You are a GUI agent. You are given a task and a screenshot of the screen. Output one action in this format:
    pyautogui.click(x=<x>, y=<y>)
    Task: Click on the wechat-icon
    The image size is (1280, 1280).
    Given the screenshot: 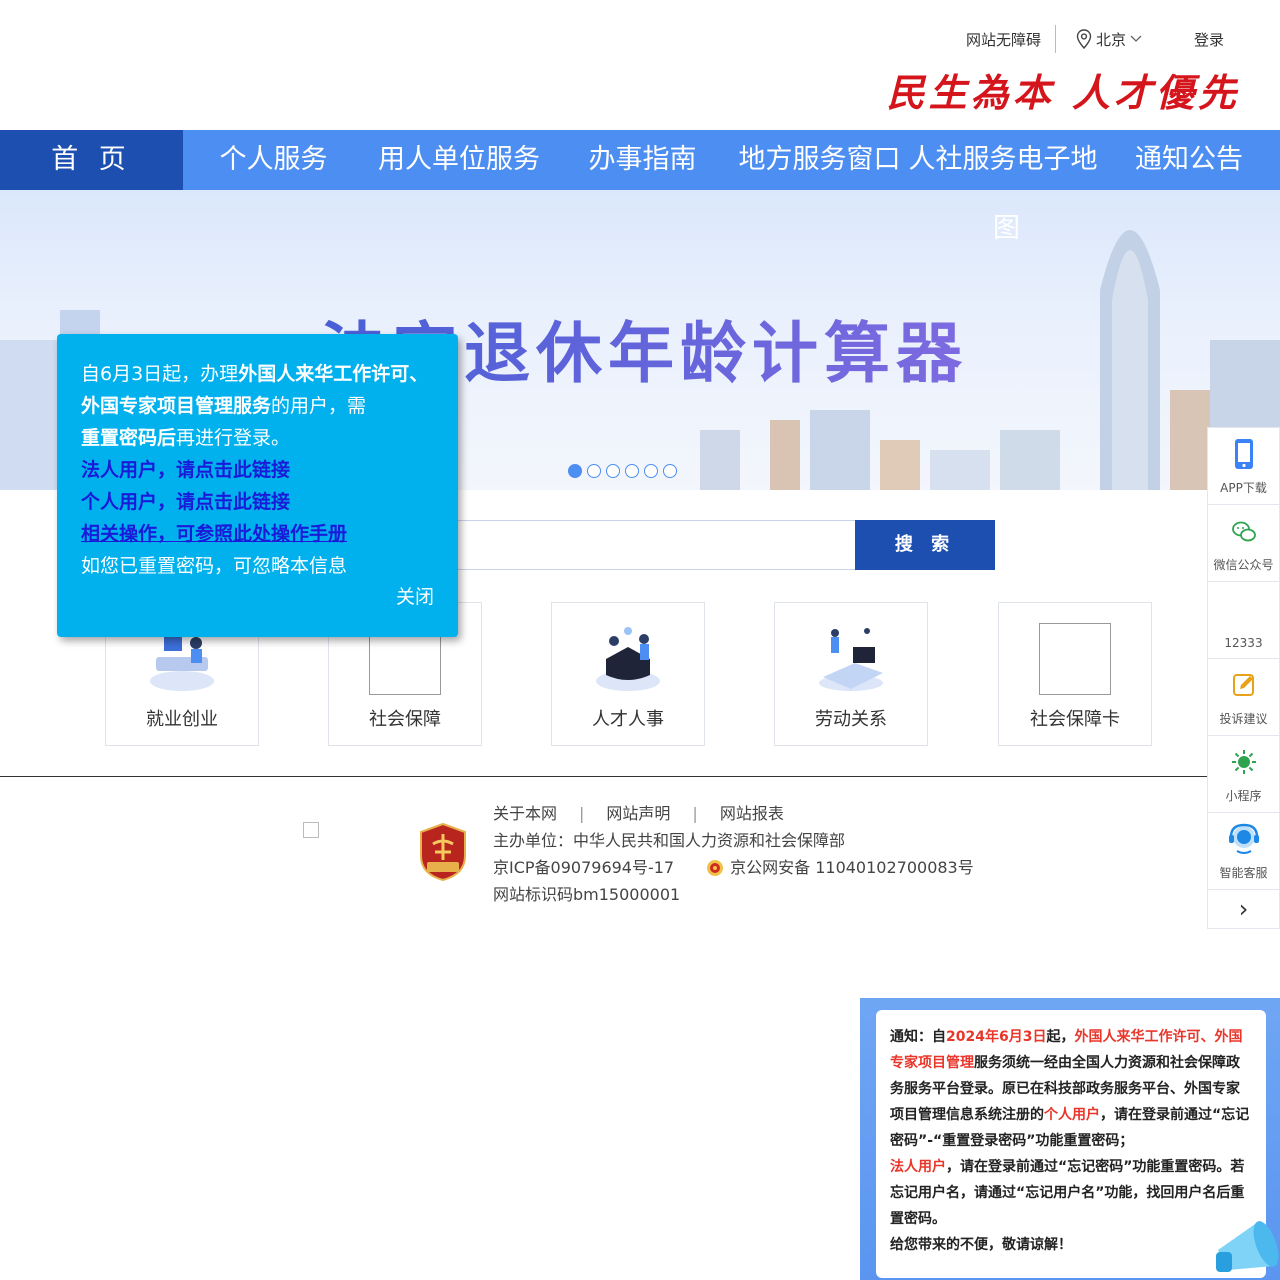 What is the action you would take?
    pyautogui.click(x=1244, y=531)
    